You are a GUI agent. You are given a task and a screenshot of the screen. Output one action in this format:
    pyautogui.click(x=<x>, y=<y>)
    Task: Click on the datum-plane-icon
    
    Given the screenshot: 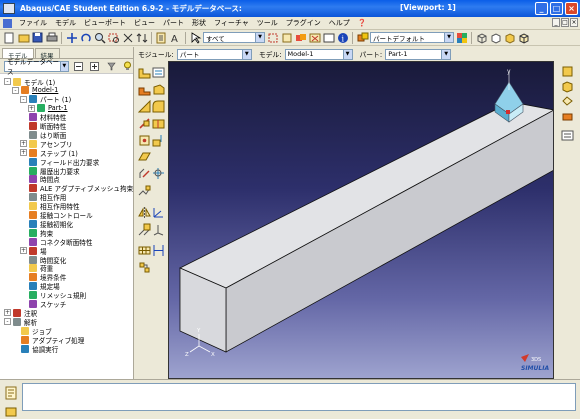 What is the action you would take?
    pyautogui.click(x=144, y=155)
    